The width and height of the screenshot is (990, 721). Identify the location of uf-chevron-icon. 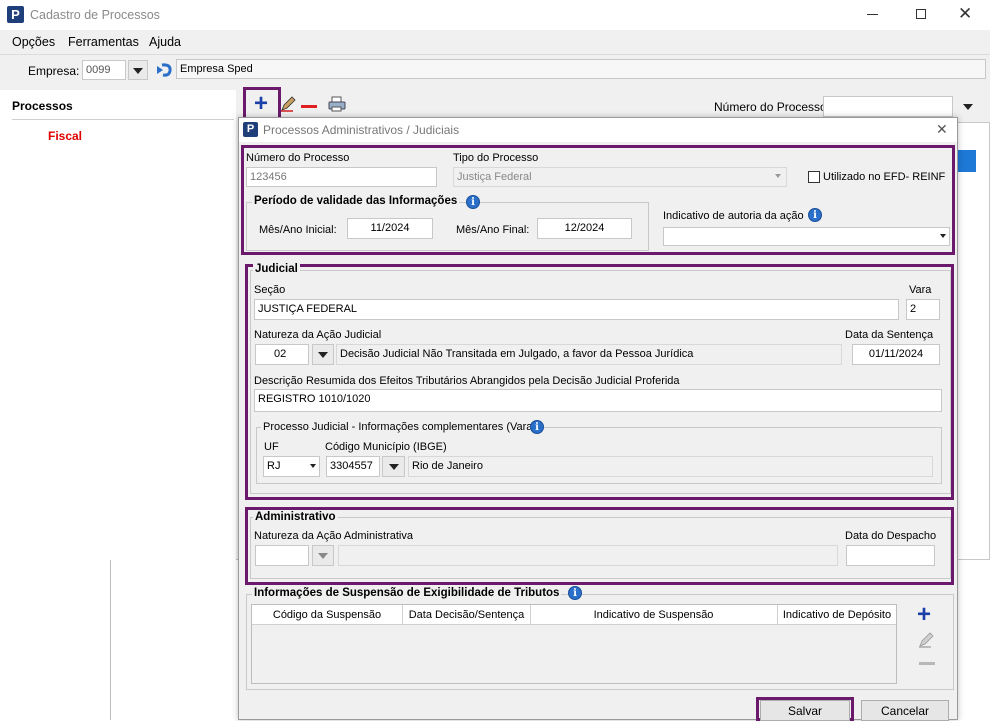
(313, 466).